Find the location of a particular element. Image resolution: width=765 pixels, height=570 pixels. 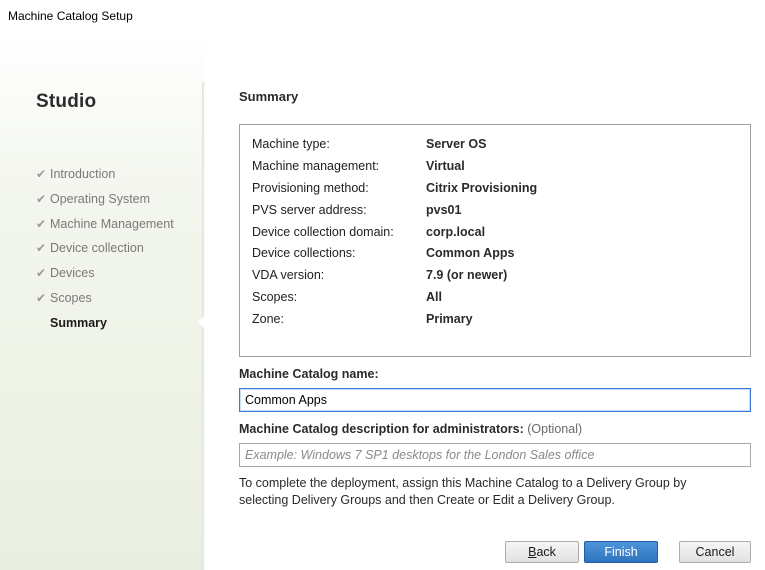

catalog-name-label: Machine Catalog name: is located at coordinates (309, 374).